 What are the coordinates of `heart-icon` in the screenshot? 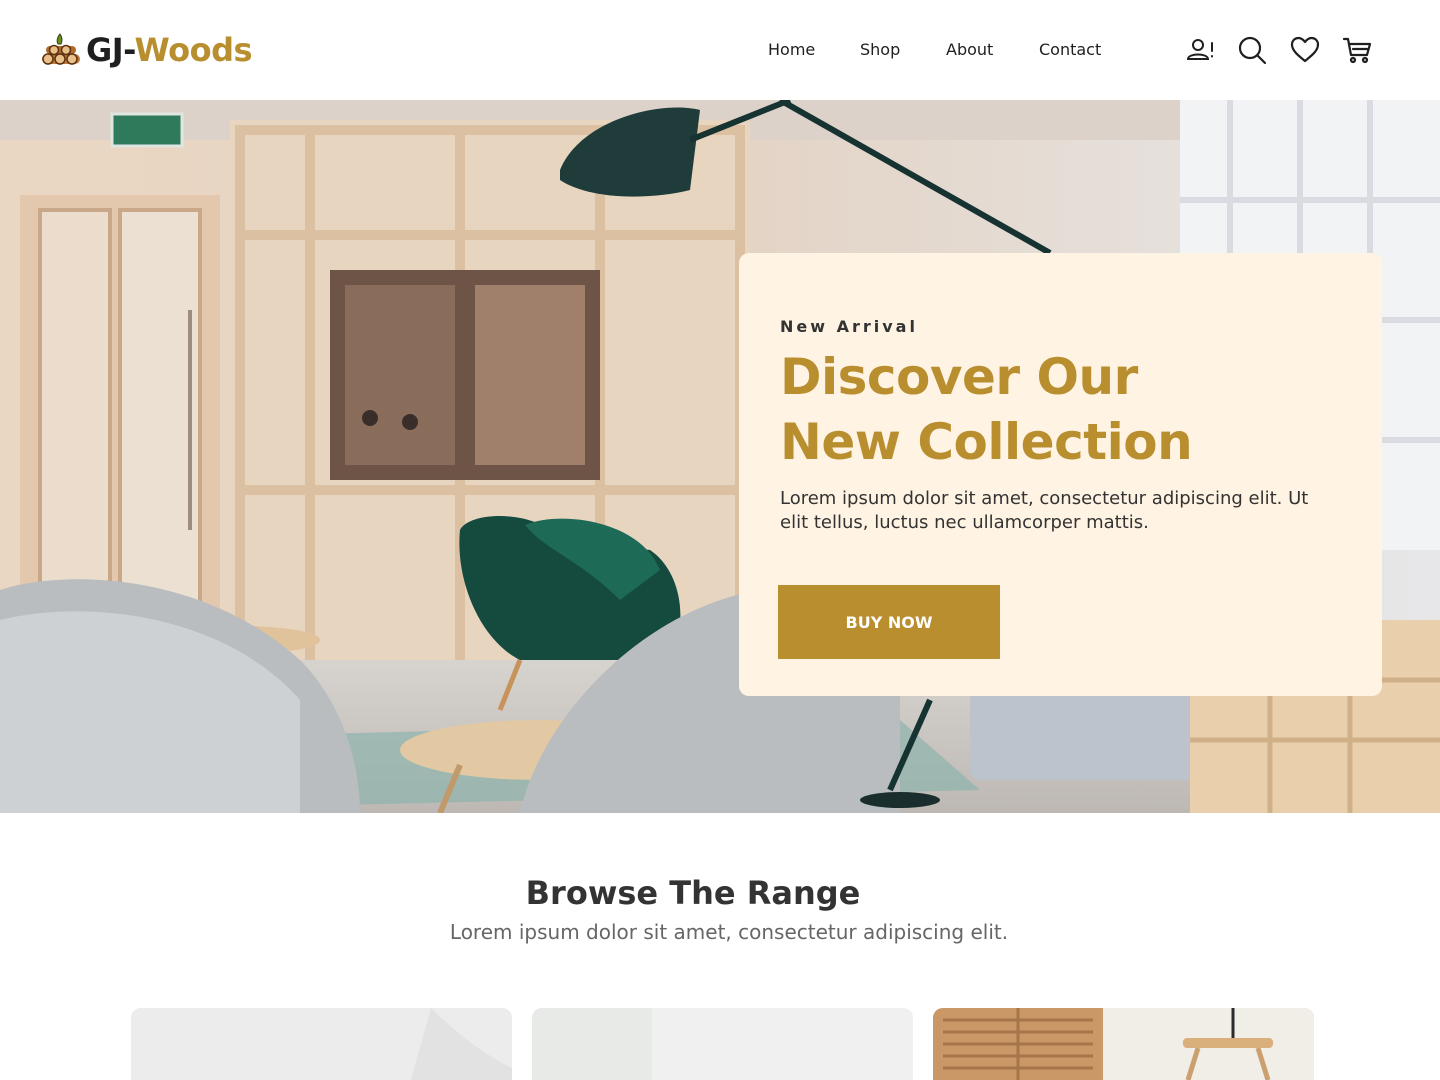 It's located at (1305, 50).